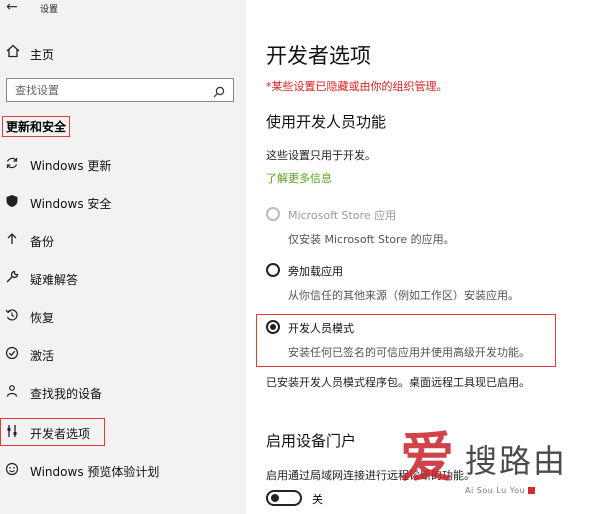 This screenshot has width=600, height=514. I want to click on smiley-icon, so click(12, 470).